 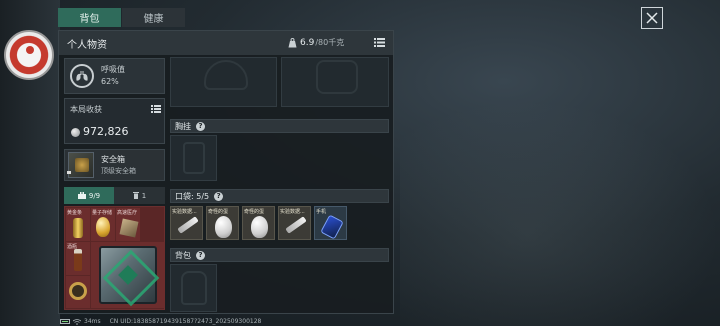 What do you see at coordinates (279, 82) in the screenshot?
I see `equipment-top` at bounding box center [279, 82].